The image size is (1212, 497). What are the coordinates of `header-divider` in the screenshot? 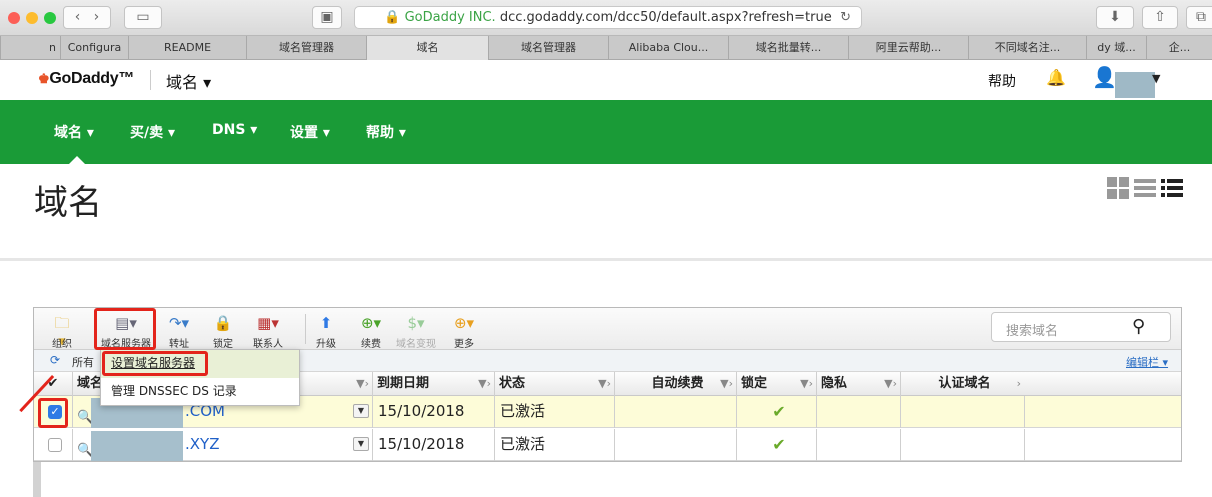 It's located at (150, 80).